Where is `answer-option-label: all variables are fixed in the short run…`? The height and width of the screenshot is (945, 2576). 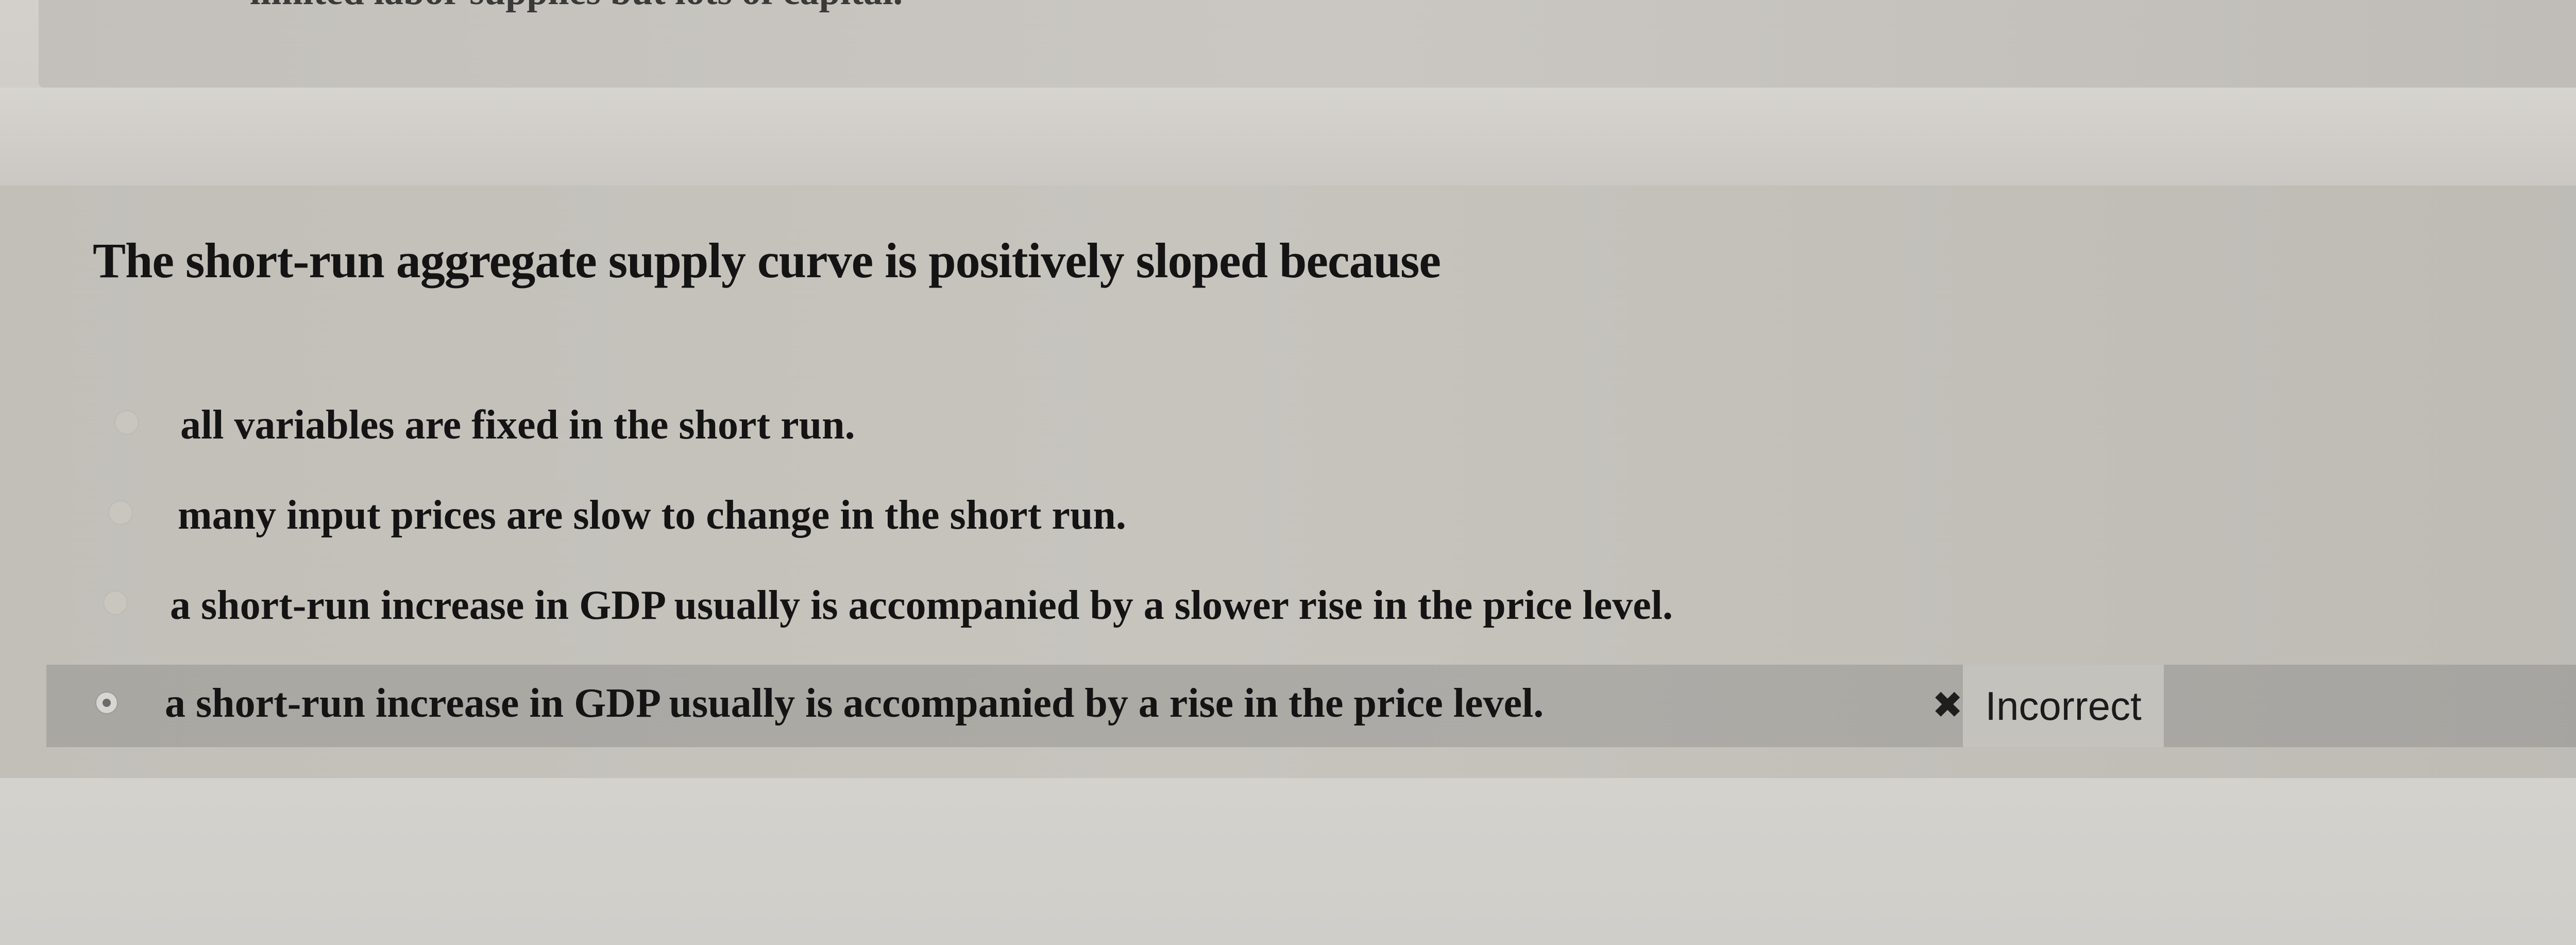
answer-option-label: all variables are fixed in the short run… is located at coordinates (517, 425).